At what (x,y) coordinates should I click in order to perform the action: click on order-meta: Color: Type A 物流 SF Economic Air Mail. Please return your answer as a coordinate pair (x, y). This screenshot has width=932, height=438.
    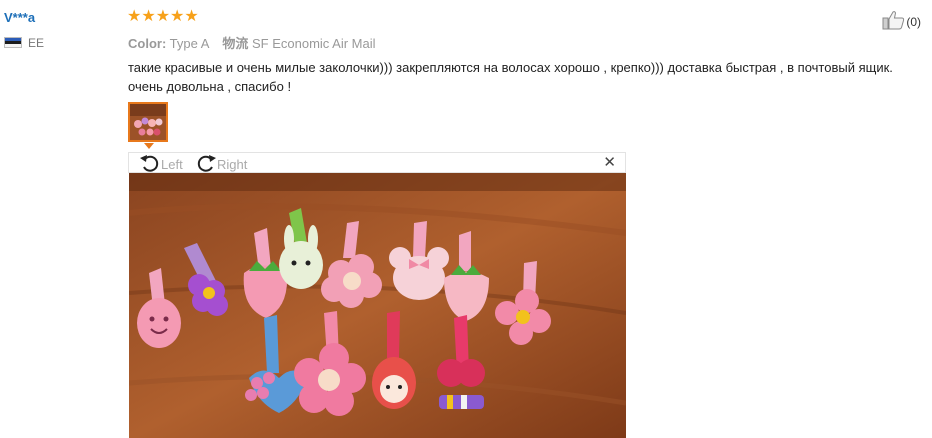
    Looking at the image, I should click on (252, 42).